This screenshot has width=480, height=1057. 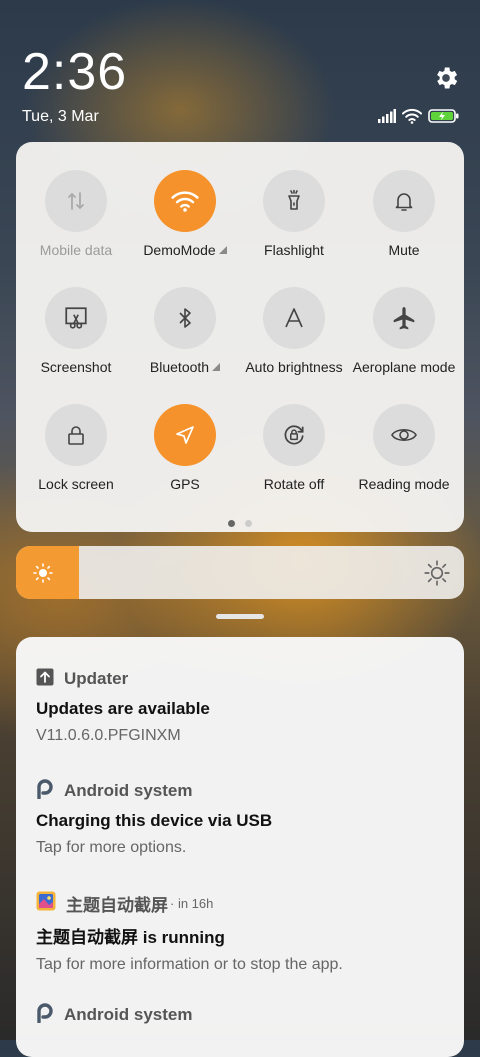 I want to click on page-indicator, so click(x=240, y=523).